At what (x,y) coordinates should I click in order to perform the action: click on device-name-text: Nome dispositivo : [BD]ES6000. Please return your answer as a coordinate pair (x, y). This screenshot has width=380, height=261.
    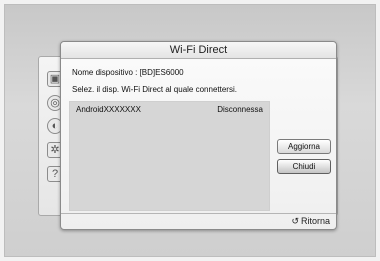
    Looking at the image, I should click on (128, 72).